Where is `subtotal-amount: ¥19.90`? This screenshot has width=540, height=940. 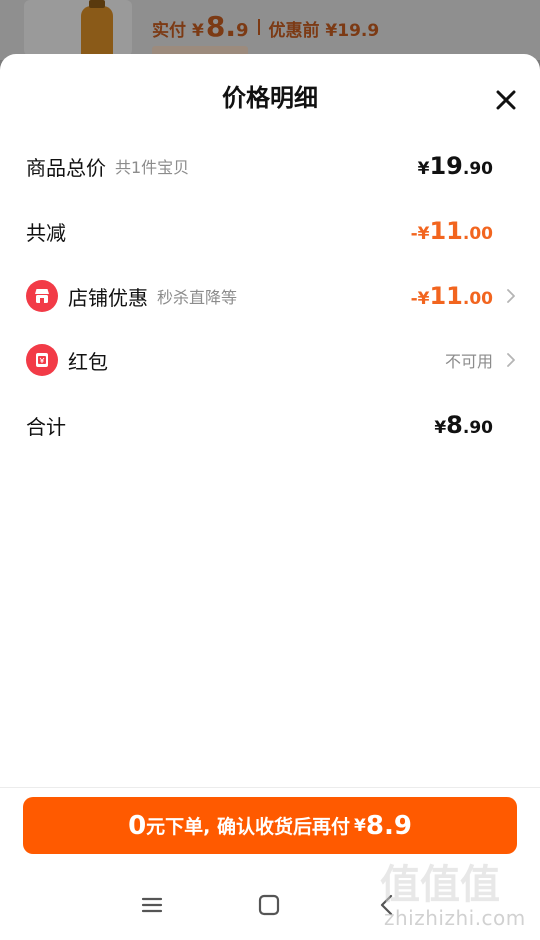 subtotal-amount: ¥19.90 is located at coordinates (455, 166).